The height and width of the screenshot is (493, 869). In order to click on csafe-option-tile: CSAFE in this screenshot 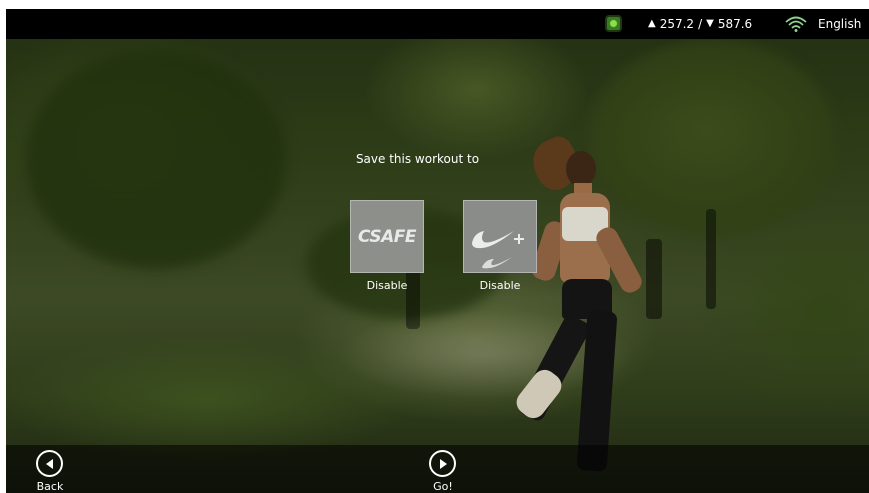, I will do `click(387, 236)`.